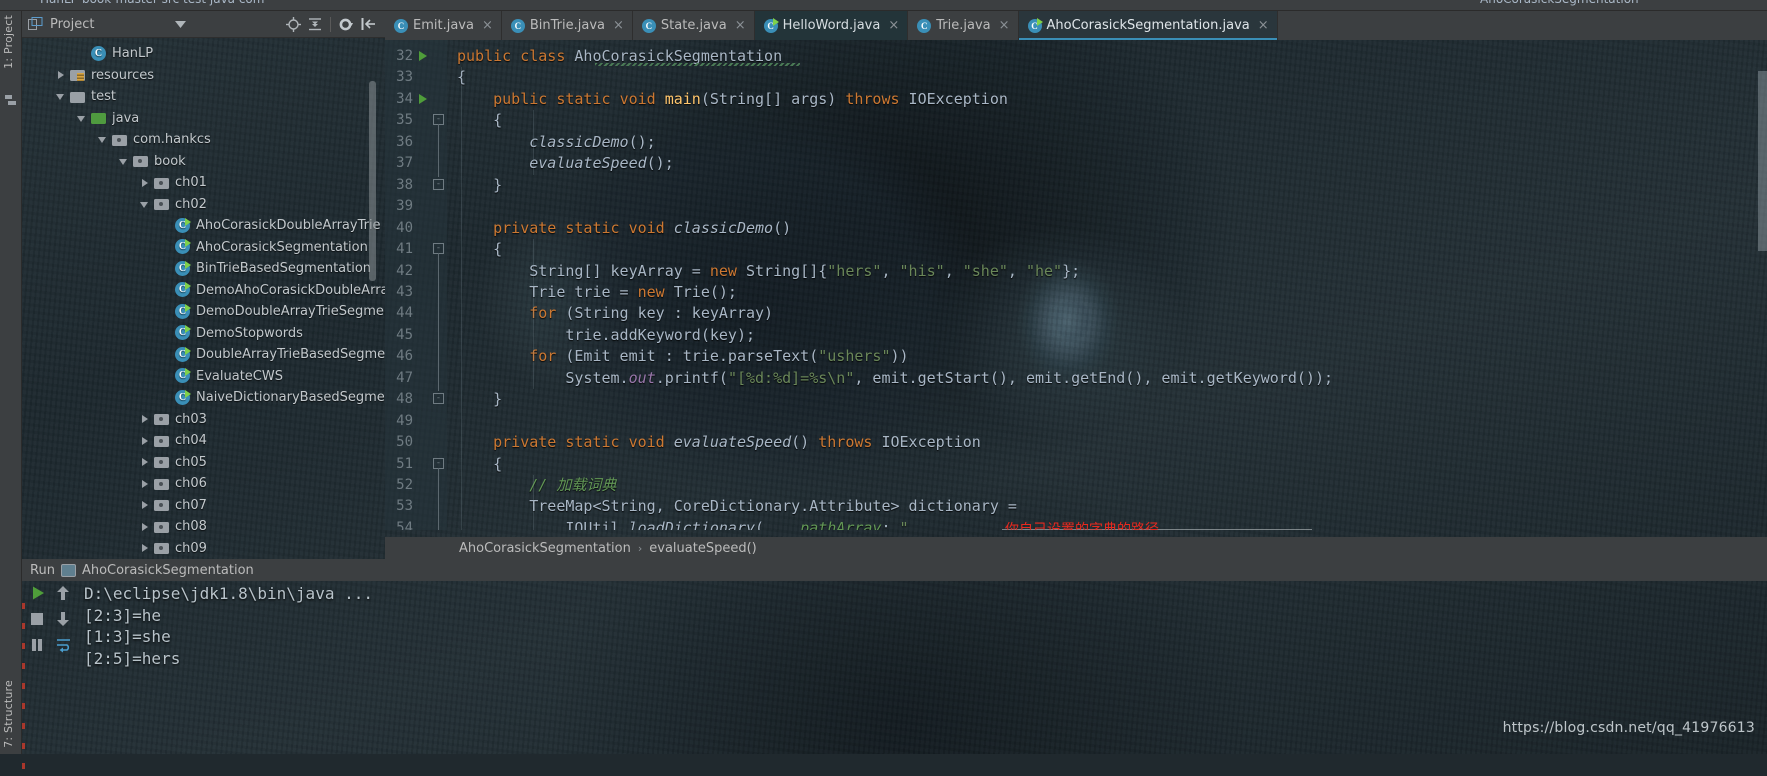 This screenshot has width=1767, height=776. What do you see at coordinates (41, 622) in the screenshot?
I see `stop-button` at bounding box center [41, 622].